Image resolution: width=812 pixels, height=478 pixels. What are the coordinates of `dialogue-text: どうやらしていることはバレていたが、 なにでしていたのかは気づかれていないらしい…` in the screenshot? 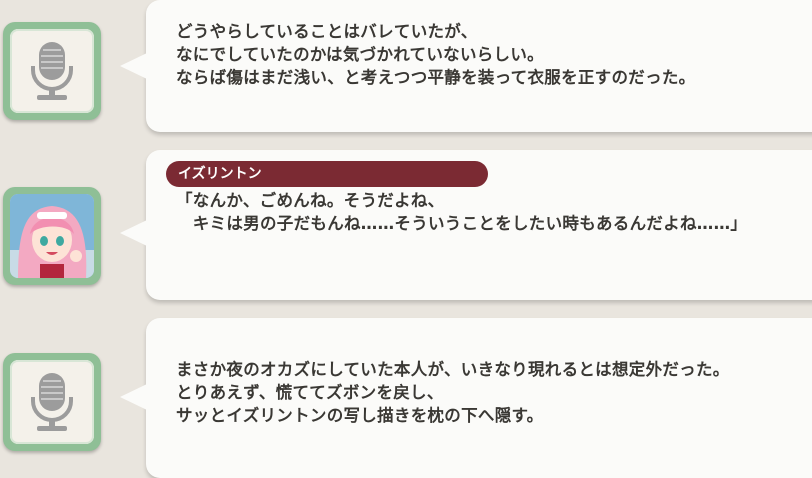 It's located at (436, 54).